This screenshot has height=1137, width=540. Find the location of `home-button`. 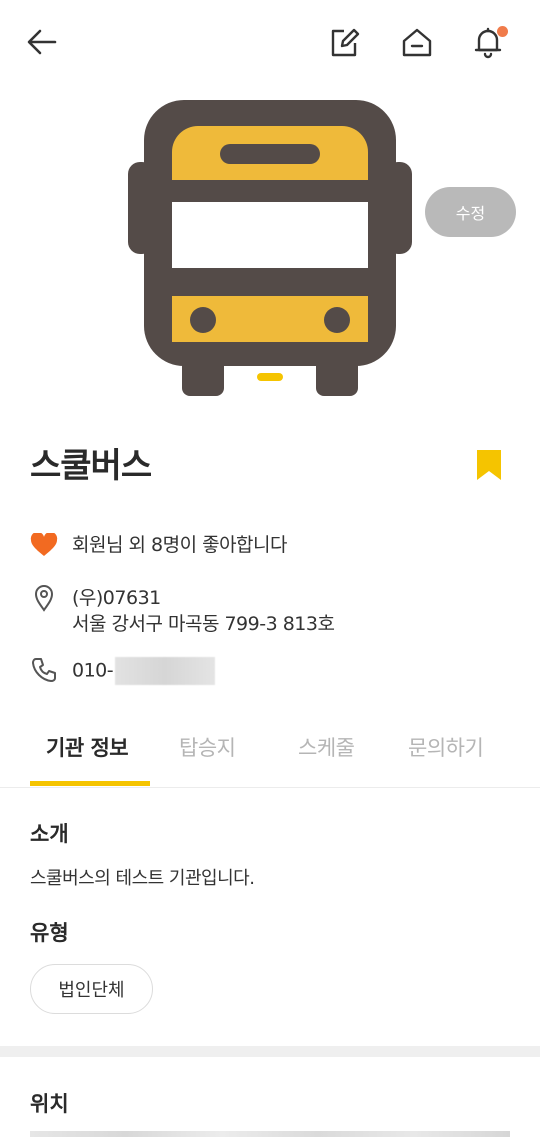

home-button is located at coordinates (417, 42).